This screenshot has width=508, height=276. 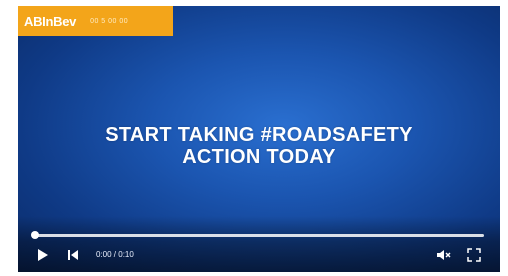 I want to click on time-display: 0:00 / 0:10, so click(x=115, y=254).